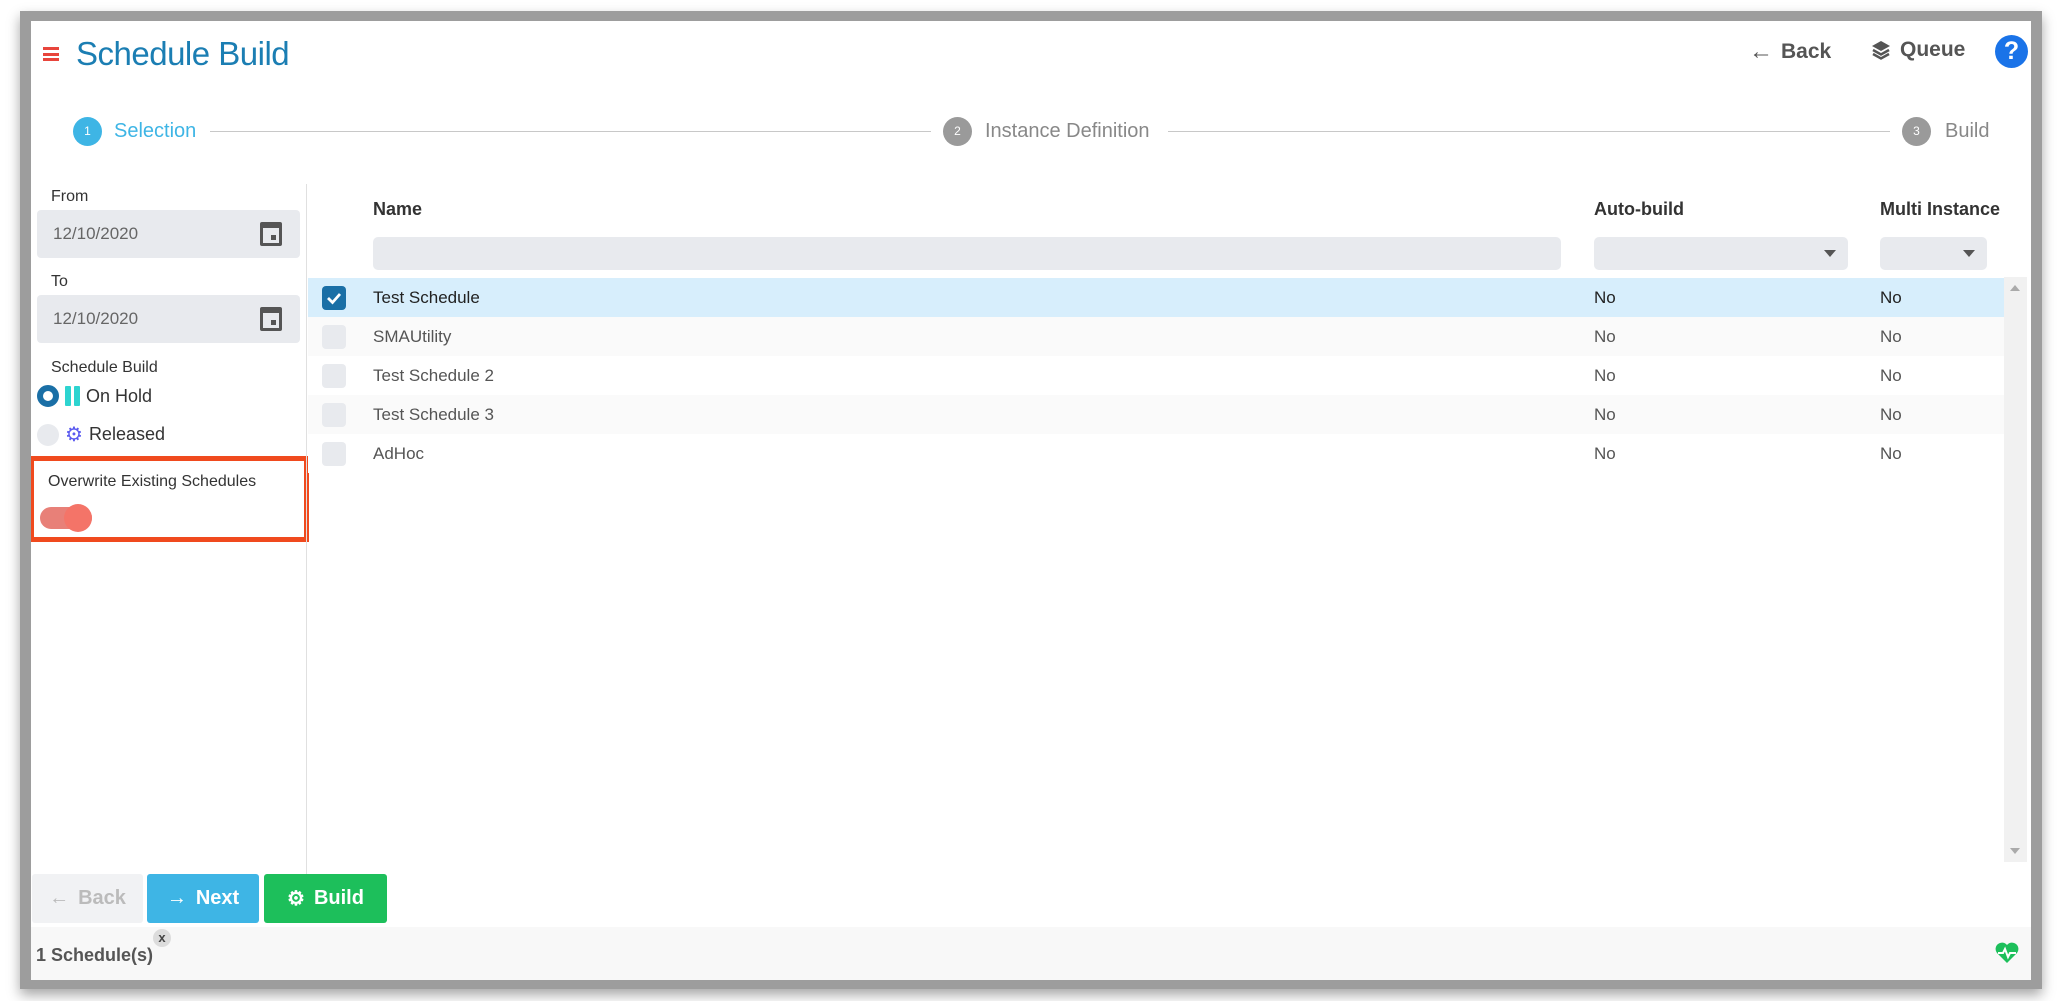  What do you see at coordinates (967, 253) in the screenshot?
I see `name-filter-input` at bounding box center [967, 253].